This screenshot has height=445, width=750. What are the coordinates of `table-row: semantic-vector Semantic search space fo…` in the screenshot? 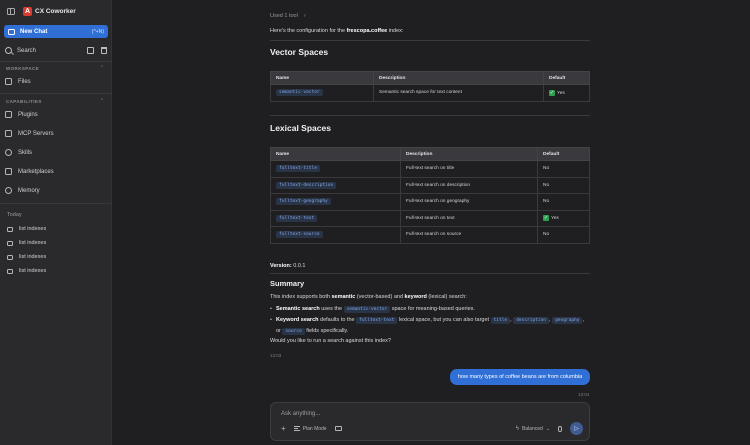 It's located at (430, 93).